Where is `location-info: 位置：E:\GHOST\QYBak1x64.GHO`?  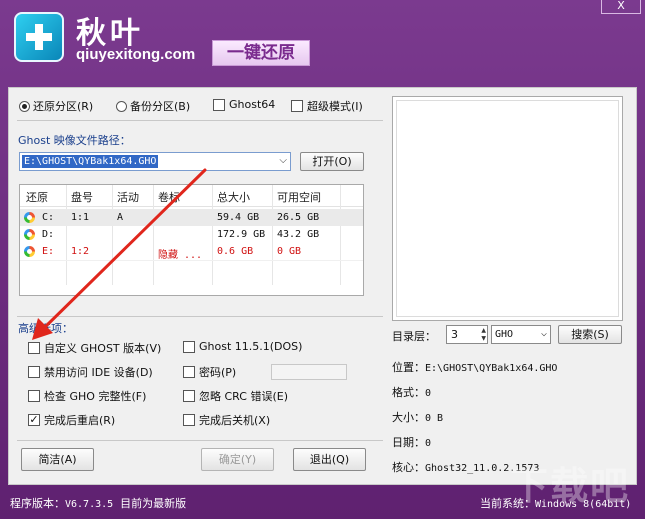
location-info: 位置：E:\GHOST\QYBak1x64.GHO is located at coordinates (474, 367).